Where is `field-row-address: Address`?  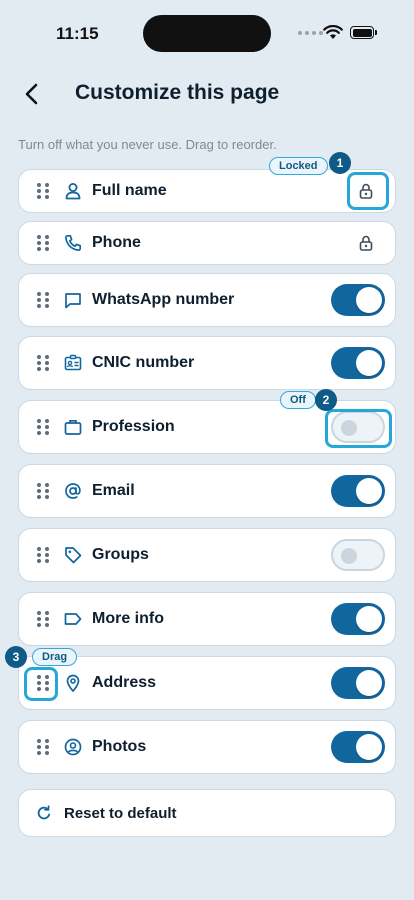
field-row-address: Address is located at coordinates (207, 683).